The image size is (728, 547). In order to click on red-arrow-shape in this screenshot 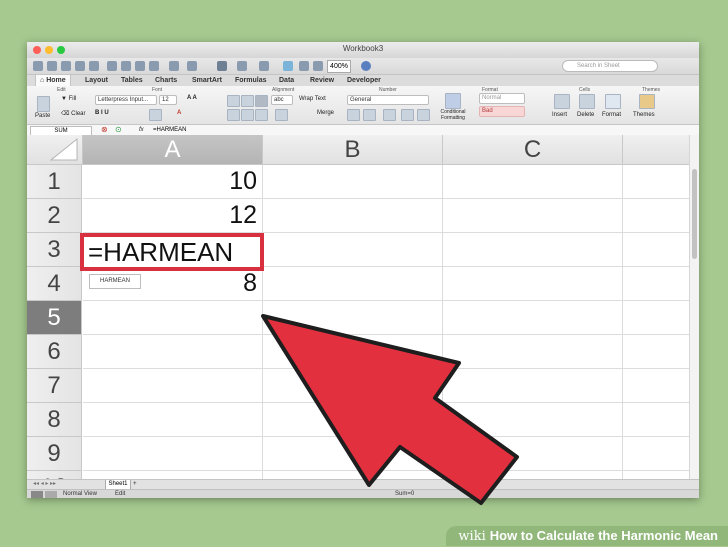, I will do `click(390, 409)`.